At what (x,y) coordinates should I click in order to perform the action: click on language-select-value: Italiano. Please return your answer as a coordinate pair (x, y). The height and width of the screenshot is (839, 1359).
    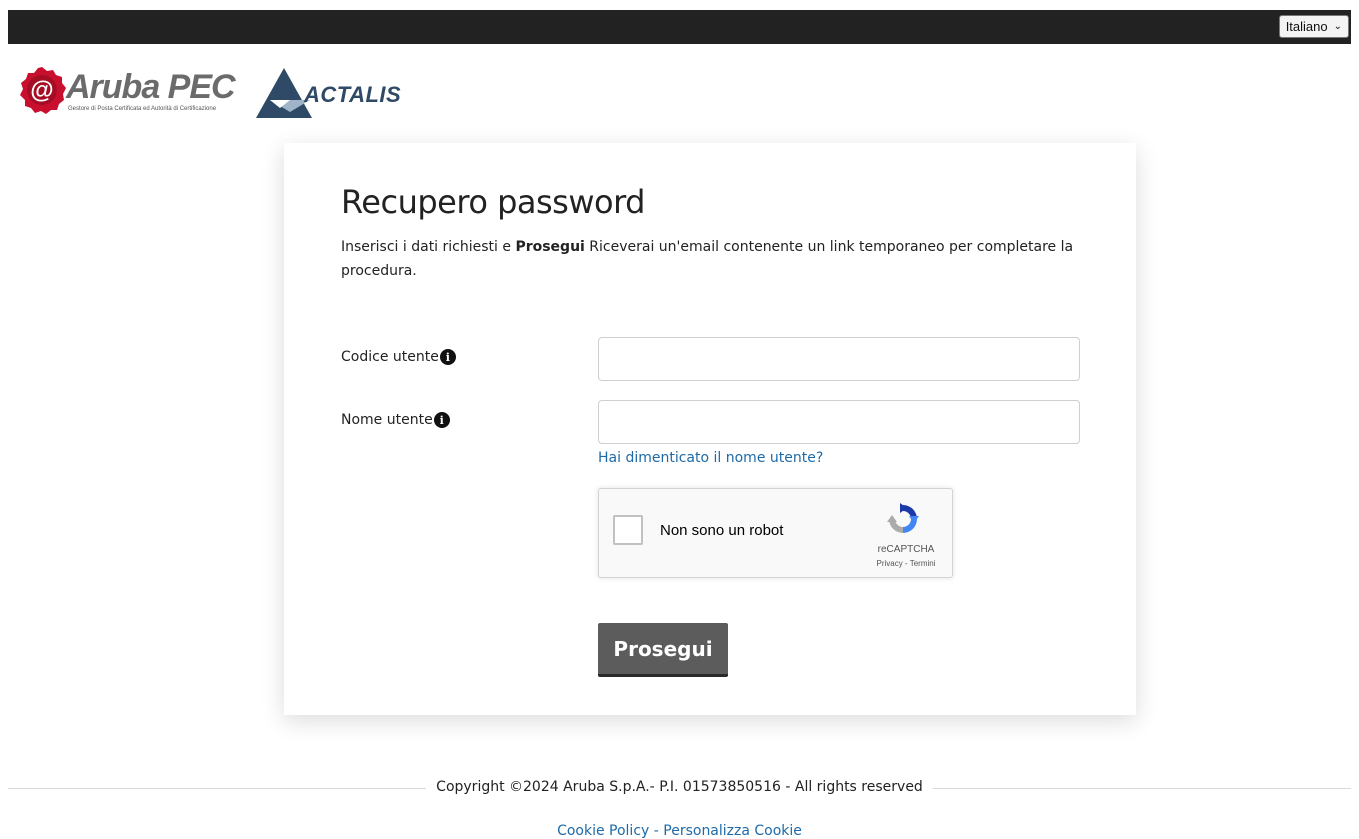
    Looking at the image, I should click on (1306, 26).